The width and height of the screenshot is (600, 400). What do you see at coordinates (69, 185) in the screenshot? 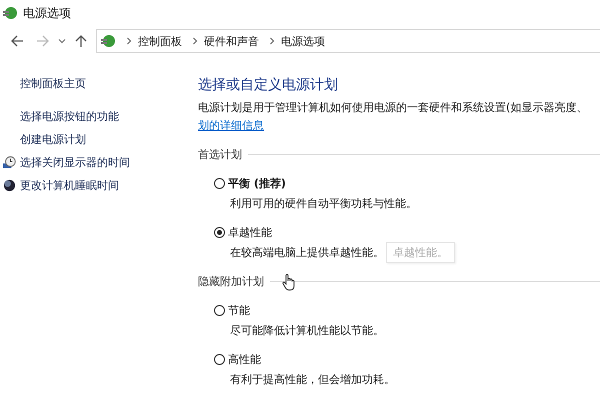
I see `sidebar-link: 更改计算机睡眠时间` at bounding box center [69, 185].